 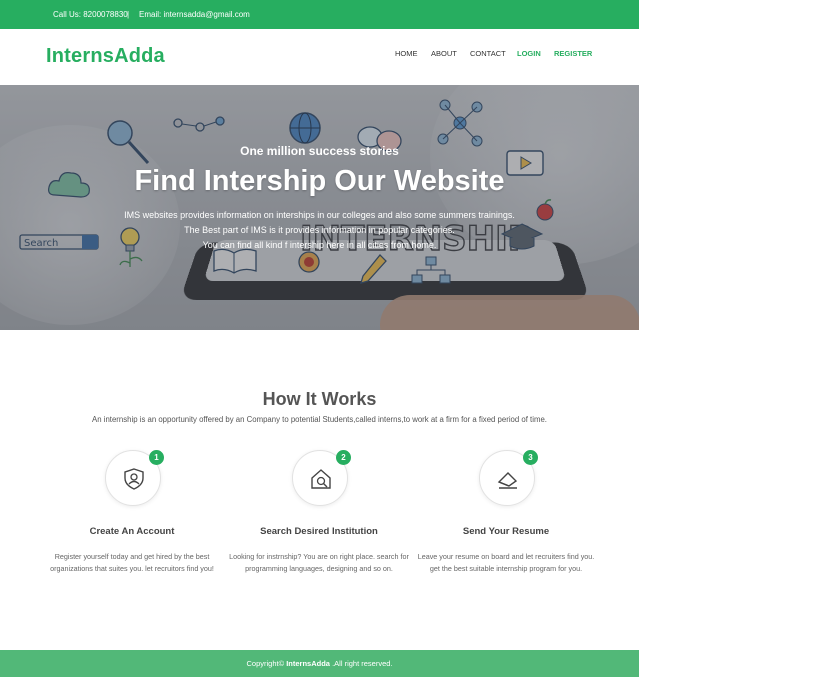 What do you see at coordinates (265, 663) in the screenshot?
I see `footer-copyright-prefix: Copyright©` at bounding box center [265, 663].